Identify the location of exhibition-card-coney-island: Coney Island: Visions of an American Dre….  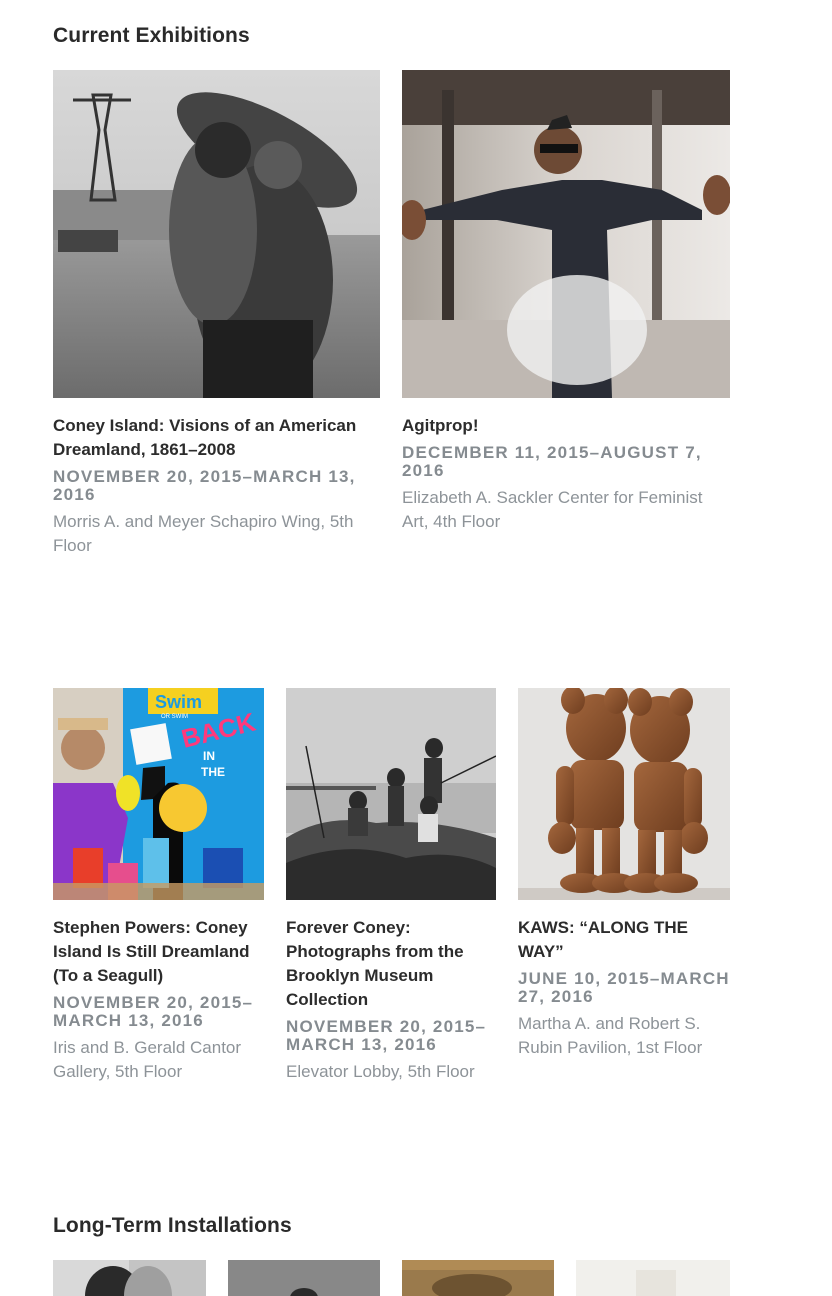
(216, 314).